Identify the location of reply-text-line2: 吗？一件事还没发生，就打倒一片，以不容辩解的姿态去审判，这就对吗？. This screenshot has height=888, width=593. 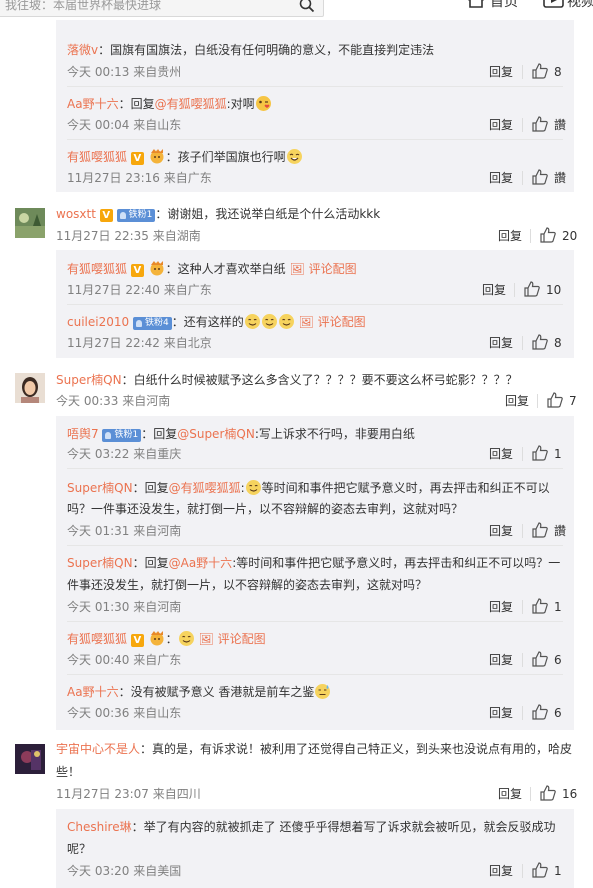
(265, 509).